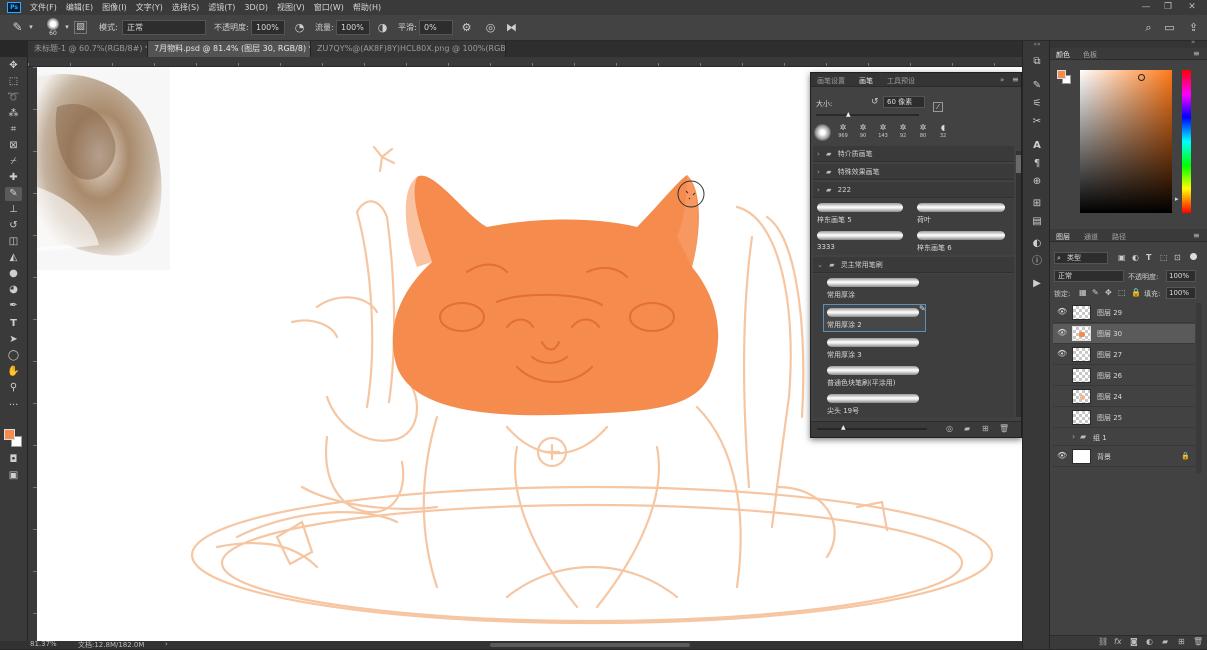  I want to click on filter-toggle-icon, so click(1193, 256).